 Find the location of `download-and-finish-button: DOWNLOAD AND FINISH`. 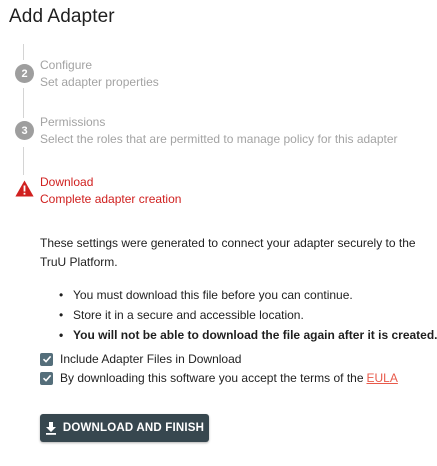

download-and-finish-button: DOWNLOAD AND FINISH is located at coordinates (124, 428).